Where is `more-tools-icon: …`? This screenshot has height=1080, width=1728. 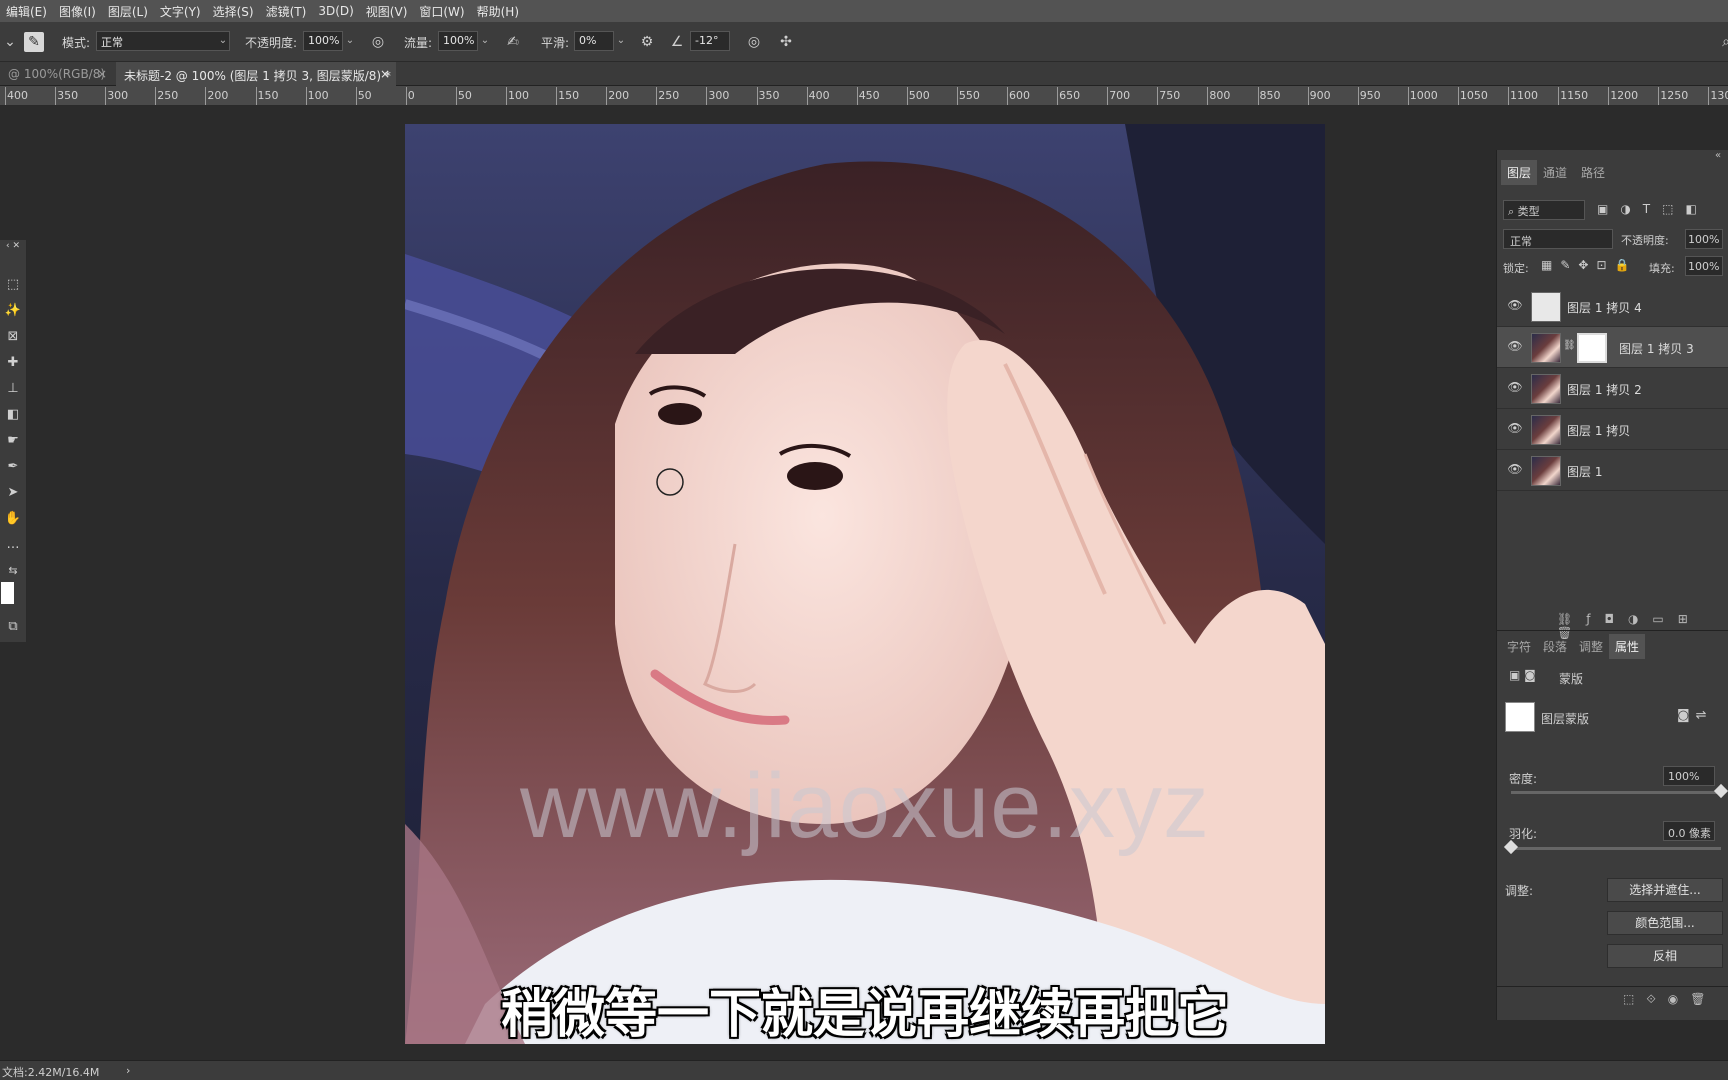 more-tools-icon: … is located at coordinates (13, 545).